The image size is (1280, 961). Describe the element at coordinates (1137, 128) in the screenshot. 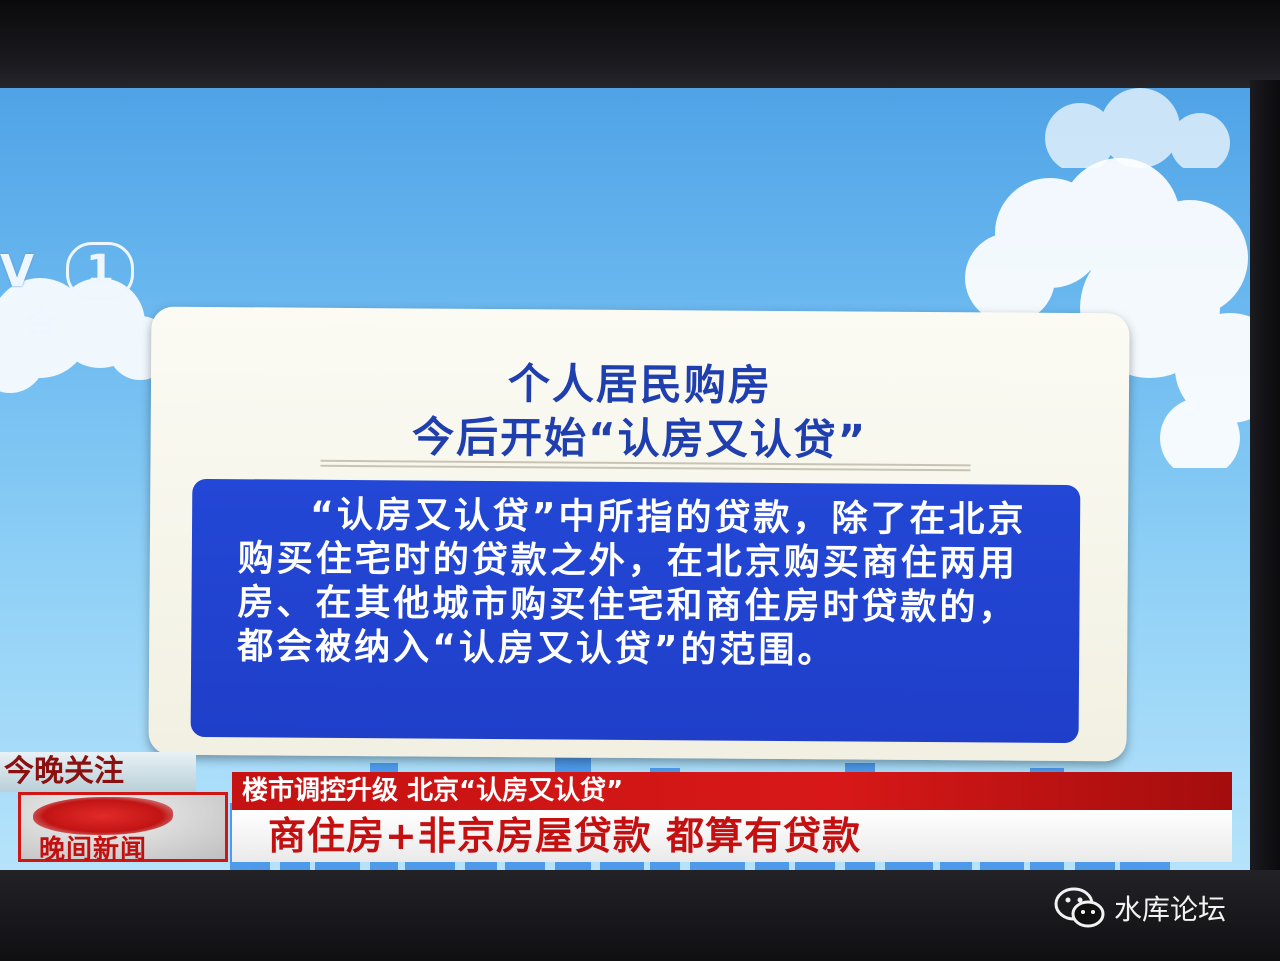

I see `cloud-top` at that location.